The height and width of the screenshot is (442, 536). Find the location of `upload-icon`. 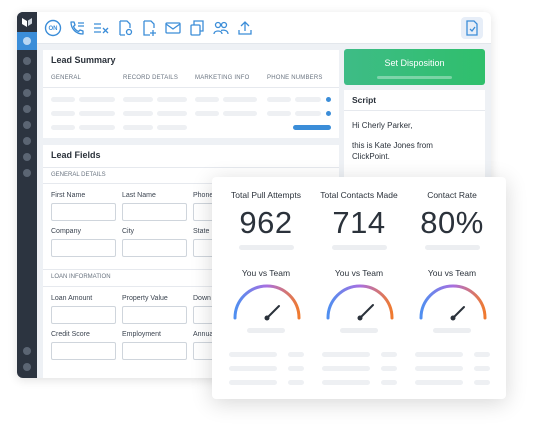

upload-icon is located at coordinates (245, 28).